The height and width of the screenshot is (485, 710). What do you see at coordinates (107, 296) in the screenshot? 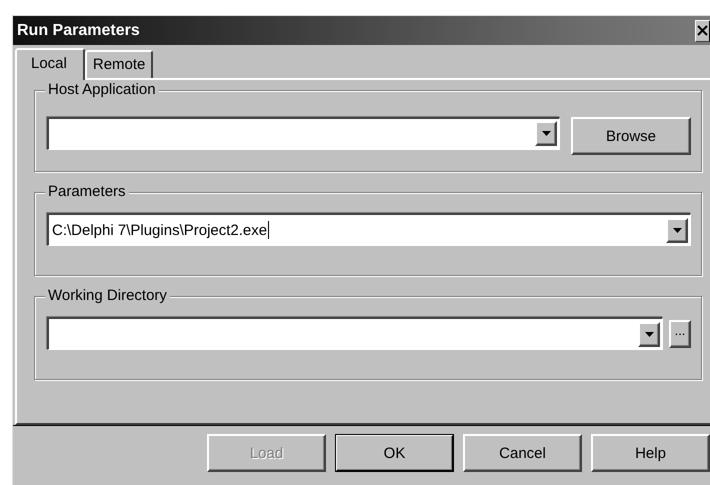
I see `group-label: Working Directory` at bounding box center [107, 296].